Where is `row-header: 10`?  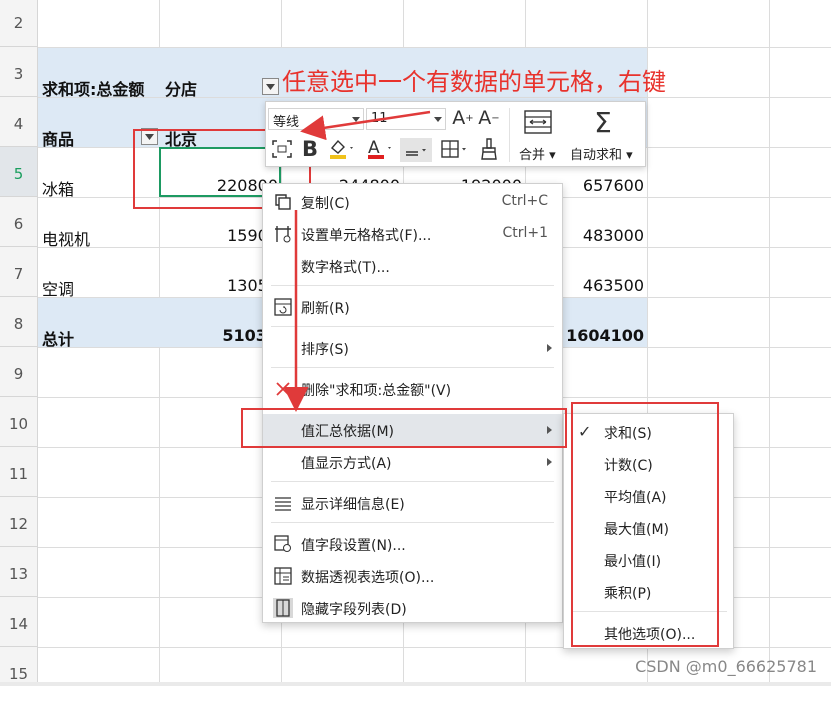
row-header: 10 is located at coordinates (19, 422).